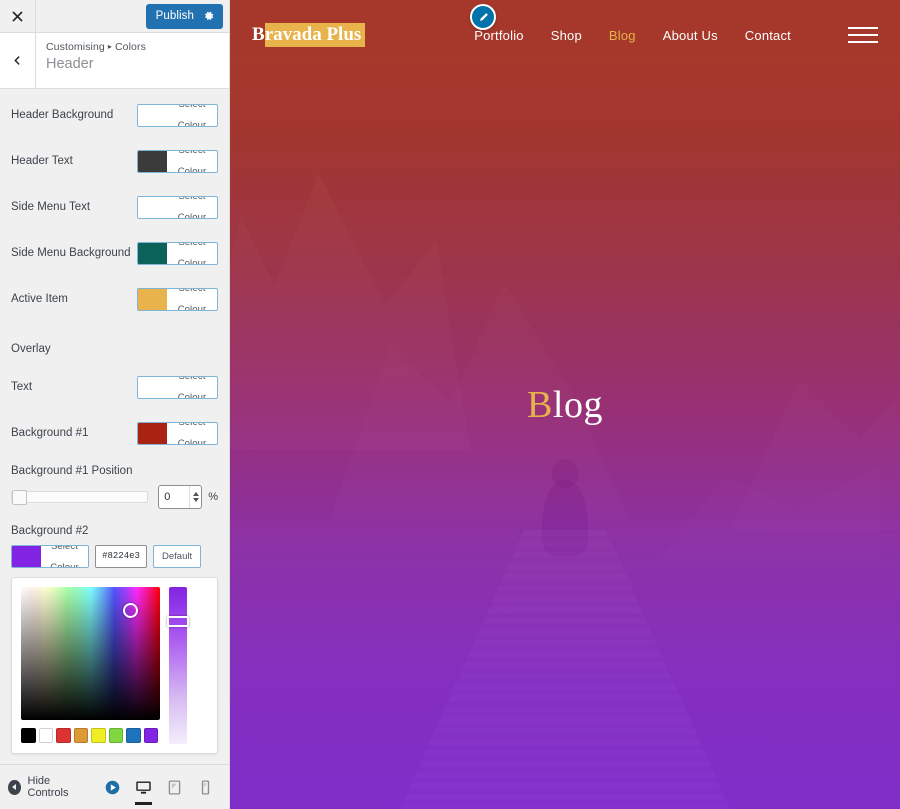  I want to click on hamburger-menu-icon, so click(863, 35).